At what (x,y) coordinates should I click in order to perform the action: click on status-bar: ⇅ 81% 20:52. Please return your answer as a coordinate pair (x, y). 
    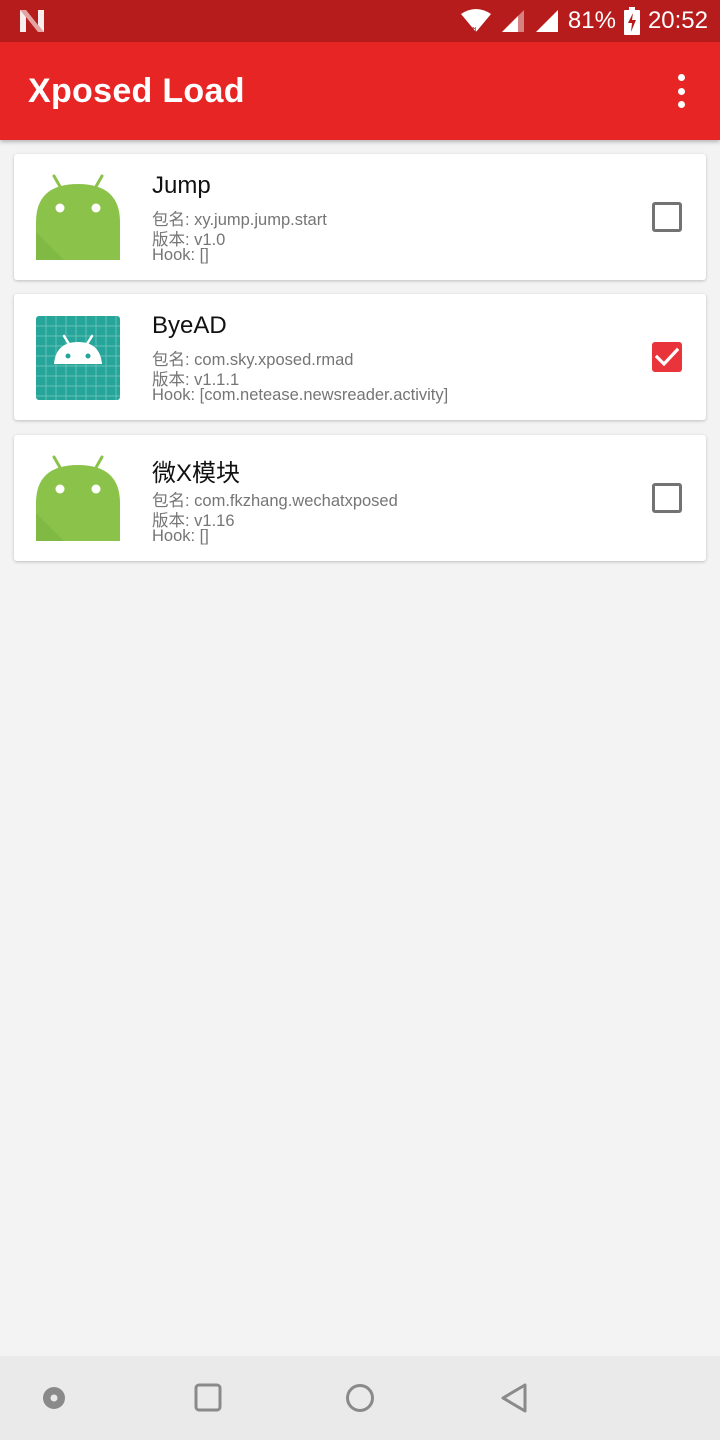
    Looking at the image, I should click on (360, 21).